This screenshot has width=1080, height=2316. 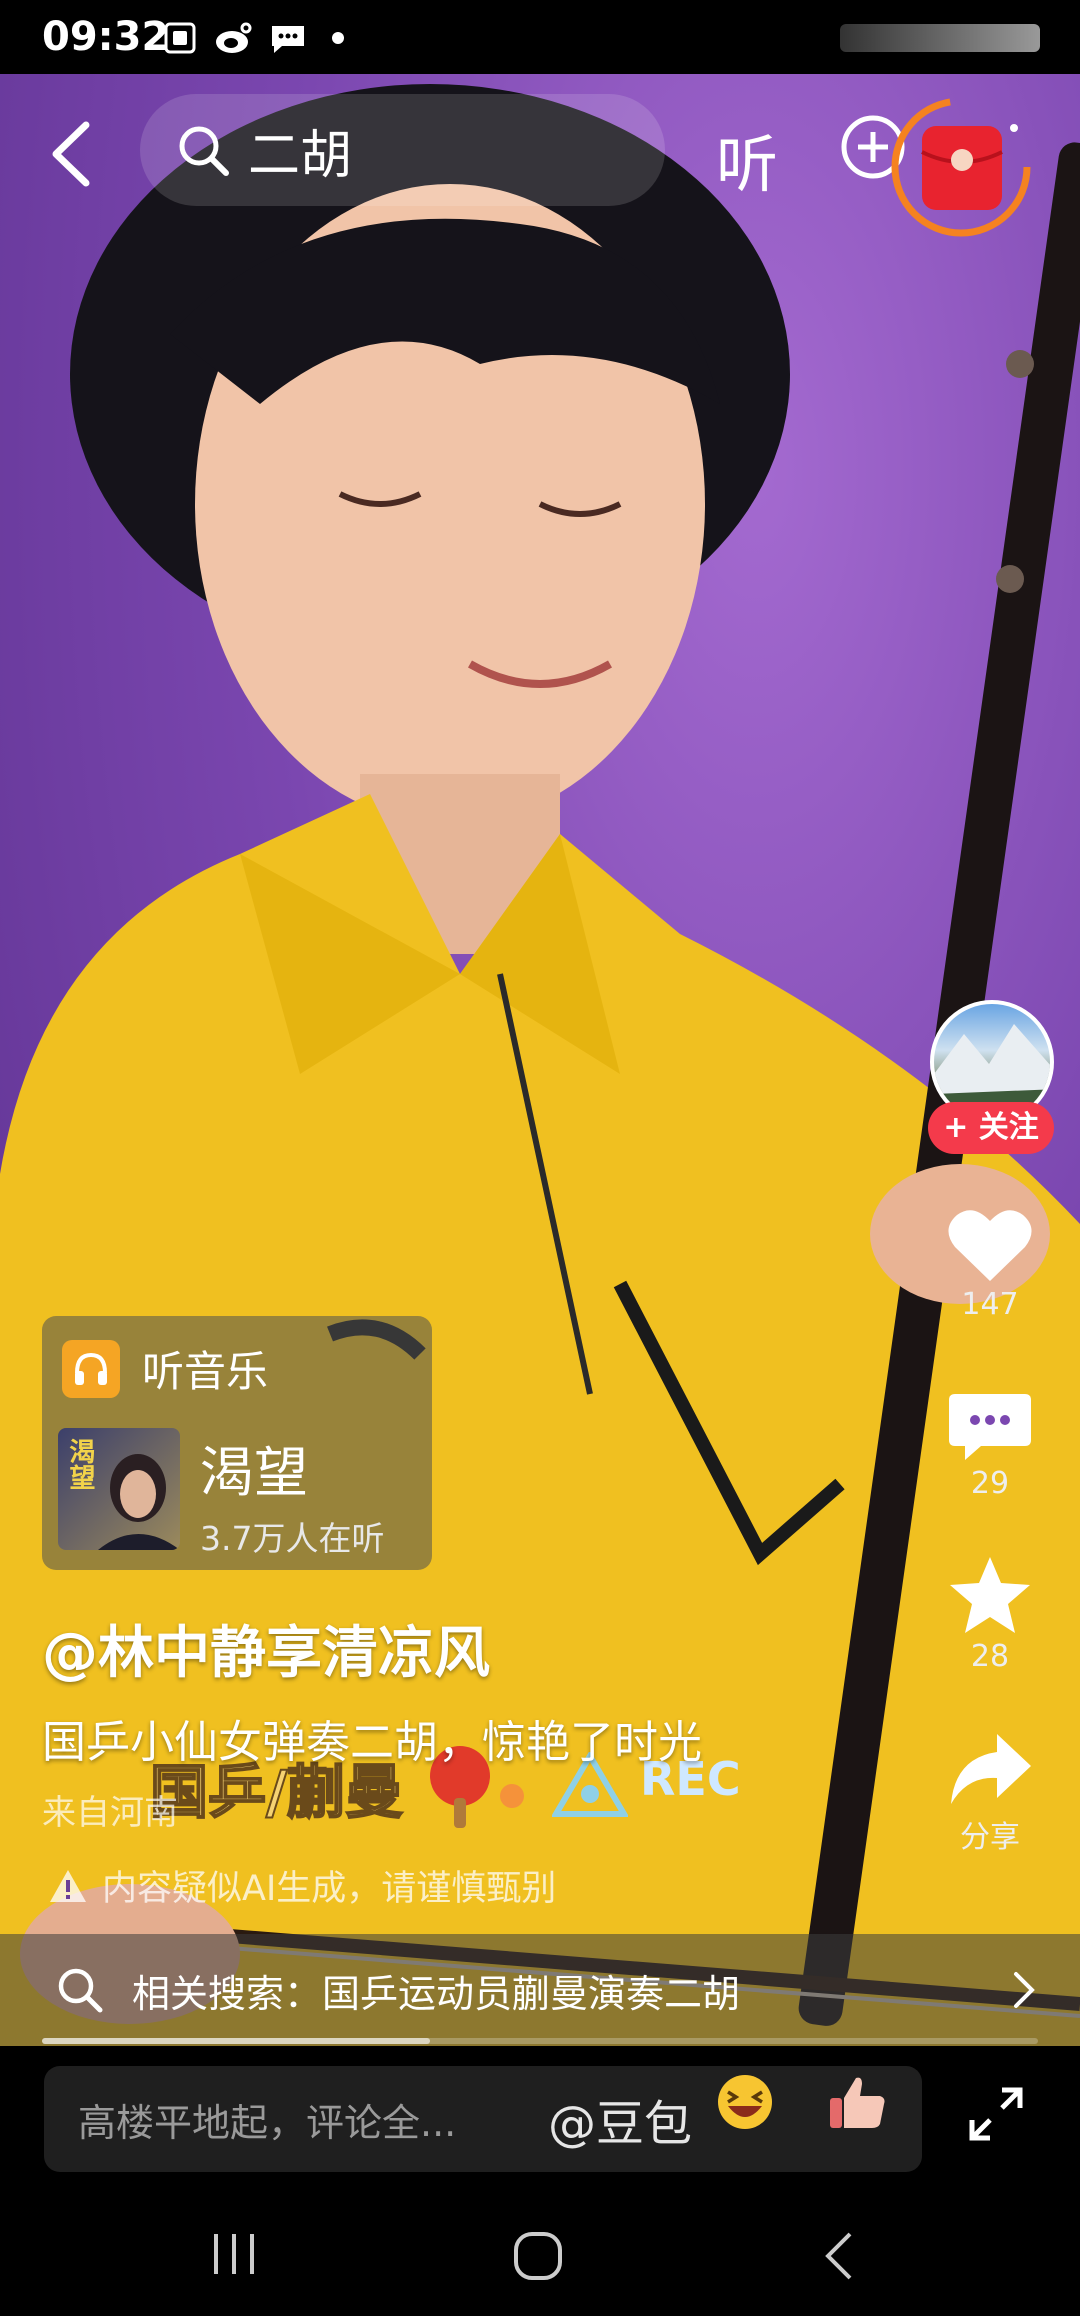 I want to click on weibo-icon, so click(x=234, y=38).